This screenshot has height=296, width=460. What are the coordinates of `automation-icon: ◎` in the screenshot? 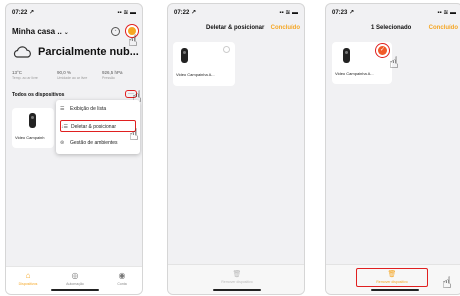 It's located at (75, 275).